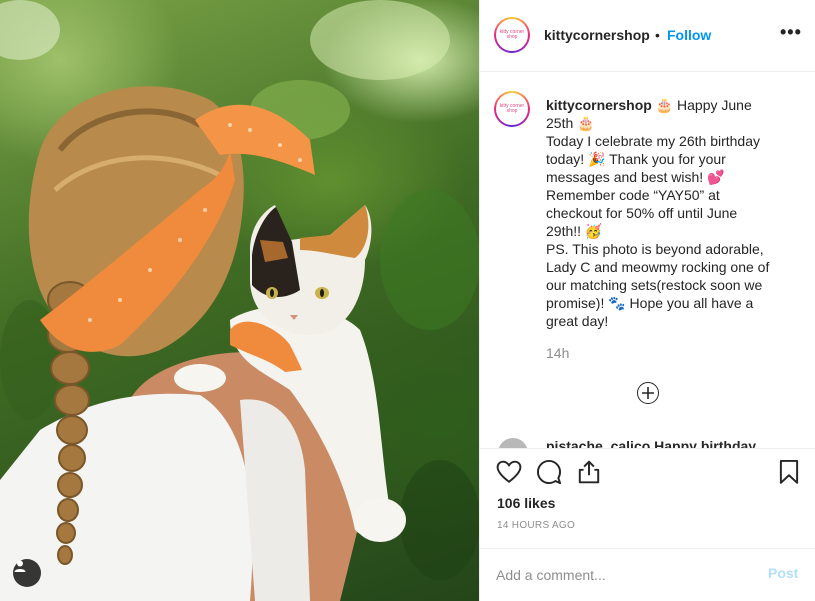 The height and width of the screenshot is (601, 815). What do you see at coordinates (647, 498) in the screenshot?
I see `action-bar: 106 likes 14 HOURS AGO` at bounding box center [647, 498].